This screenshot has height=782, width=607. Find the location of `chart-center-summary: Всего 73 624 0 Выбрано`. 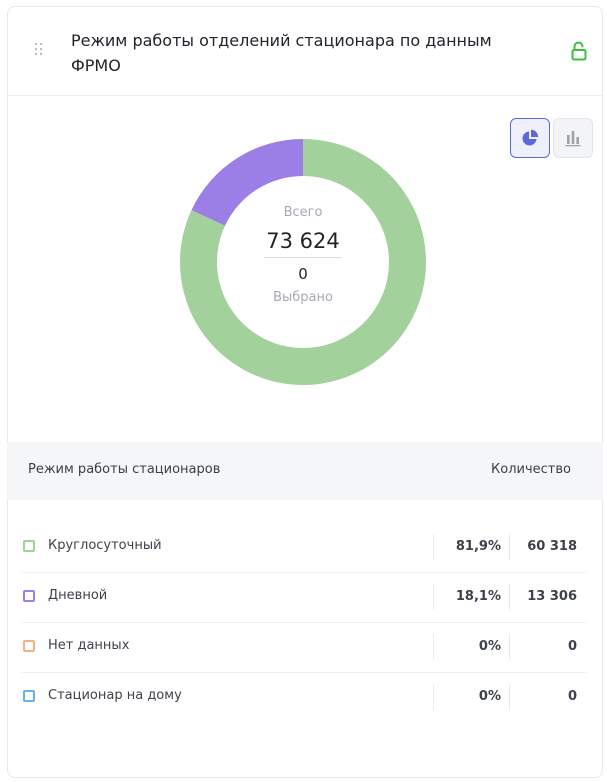

chart-center-summary: Всего 73 624 0 Выбрано is located at coordinates (303, 255).